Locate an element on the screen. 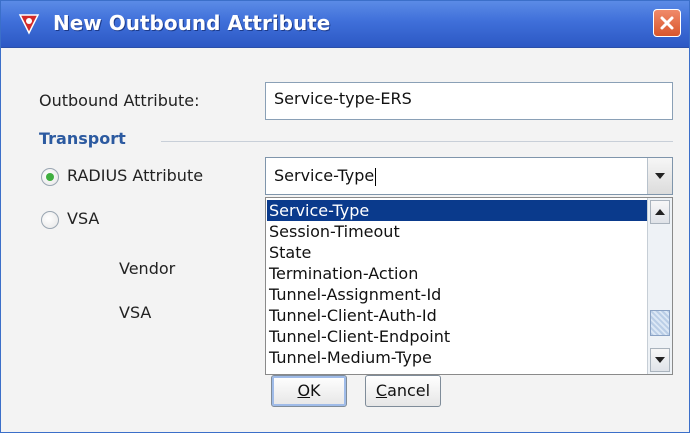 The height and width of the screenshot is (433, 690). vsa-radio is located at coordinates (50, 220).